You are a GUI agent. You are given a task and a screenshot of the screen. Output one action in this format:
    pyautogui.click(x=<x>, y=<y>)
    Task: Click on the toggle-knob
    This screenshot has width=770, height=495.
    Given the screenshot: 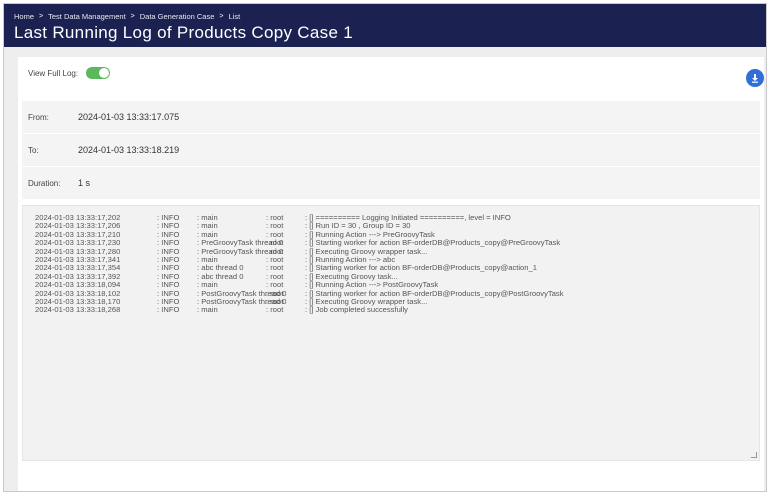 What is the action you would take?
    pyautogui.click(x=104, y=73)
    